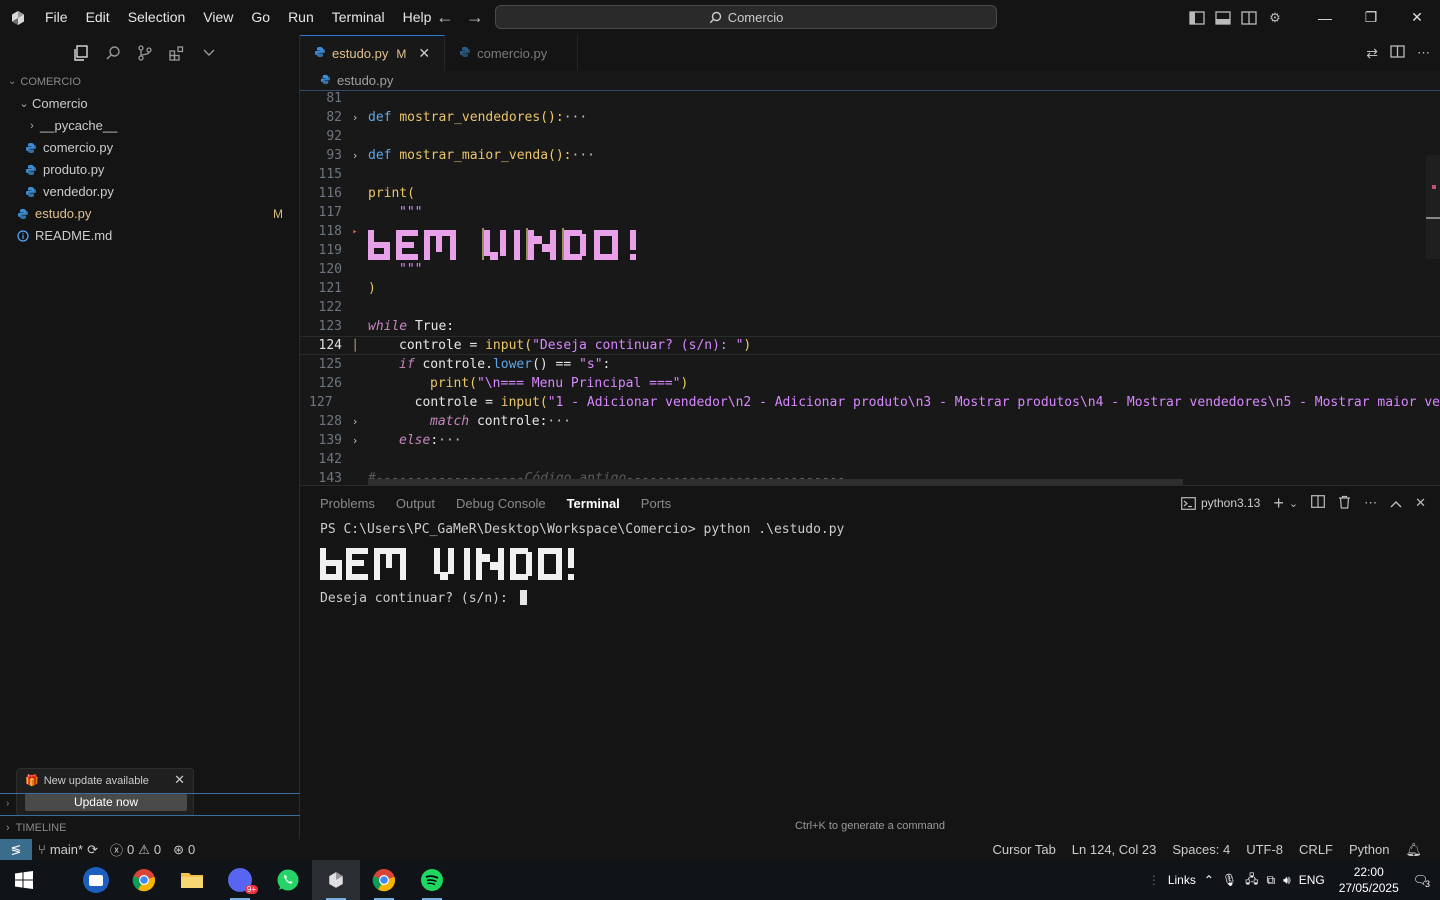 The height and width of the screenshot is (900, 1440). Describe the element at coordinates (56, 17) in the screenshot. I see `menu-file: File` at that location.